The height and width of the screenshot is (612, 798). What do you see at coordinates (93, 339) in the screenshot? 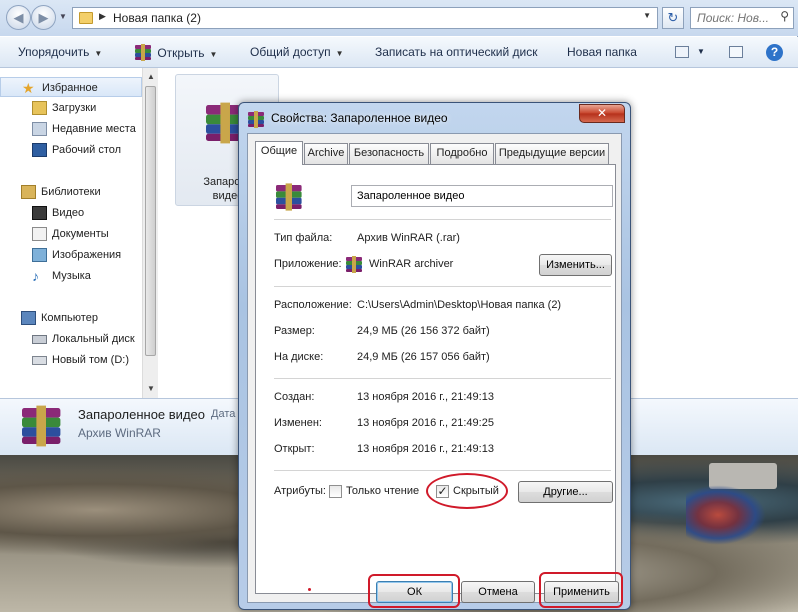
I see `nav-label: Локальный диск` at bounding box center [93, 339].